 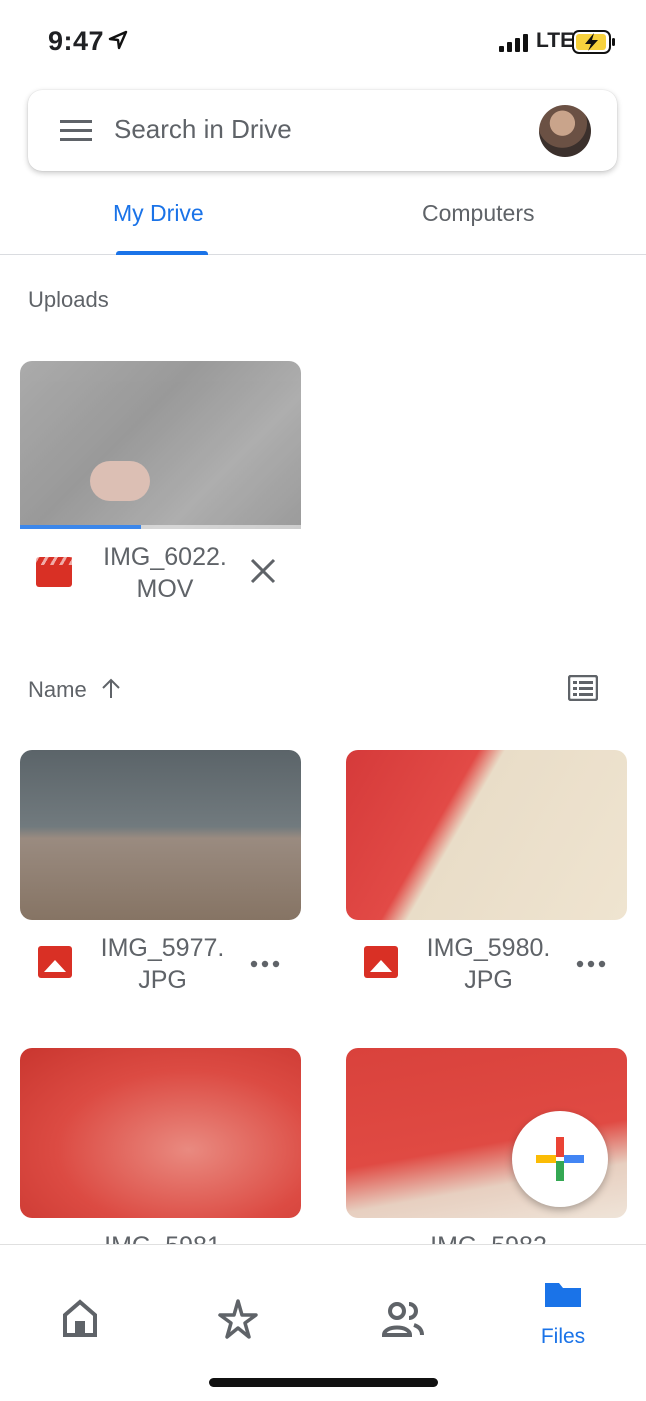 What do you see at coordinates (478, 213) in the screenshot?
I see `tab-computers: Computers` at bounding box center [478, 213].